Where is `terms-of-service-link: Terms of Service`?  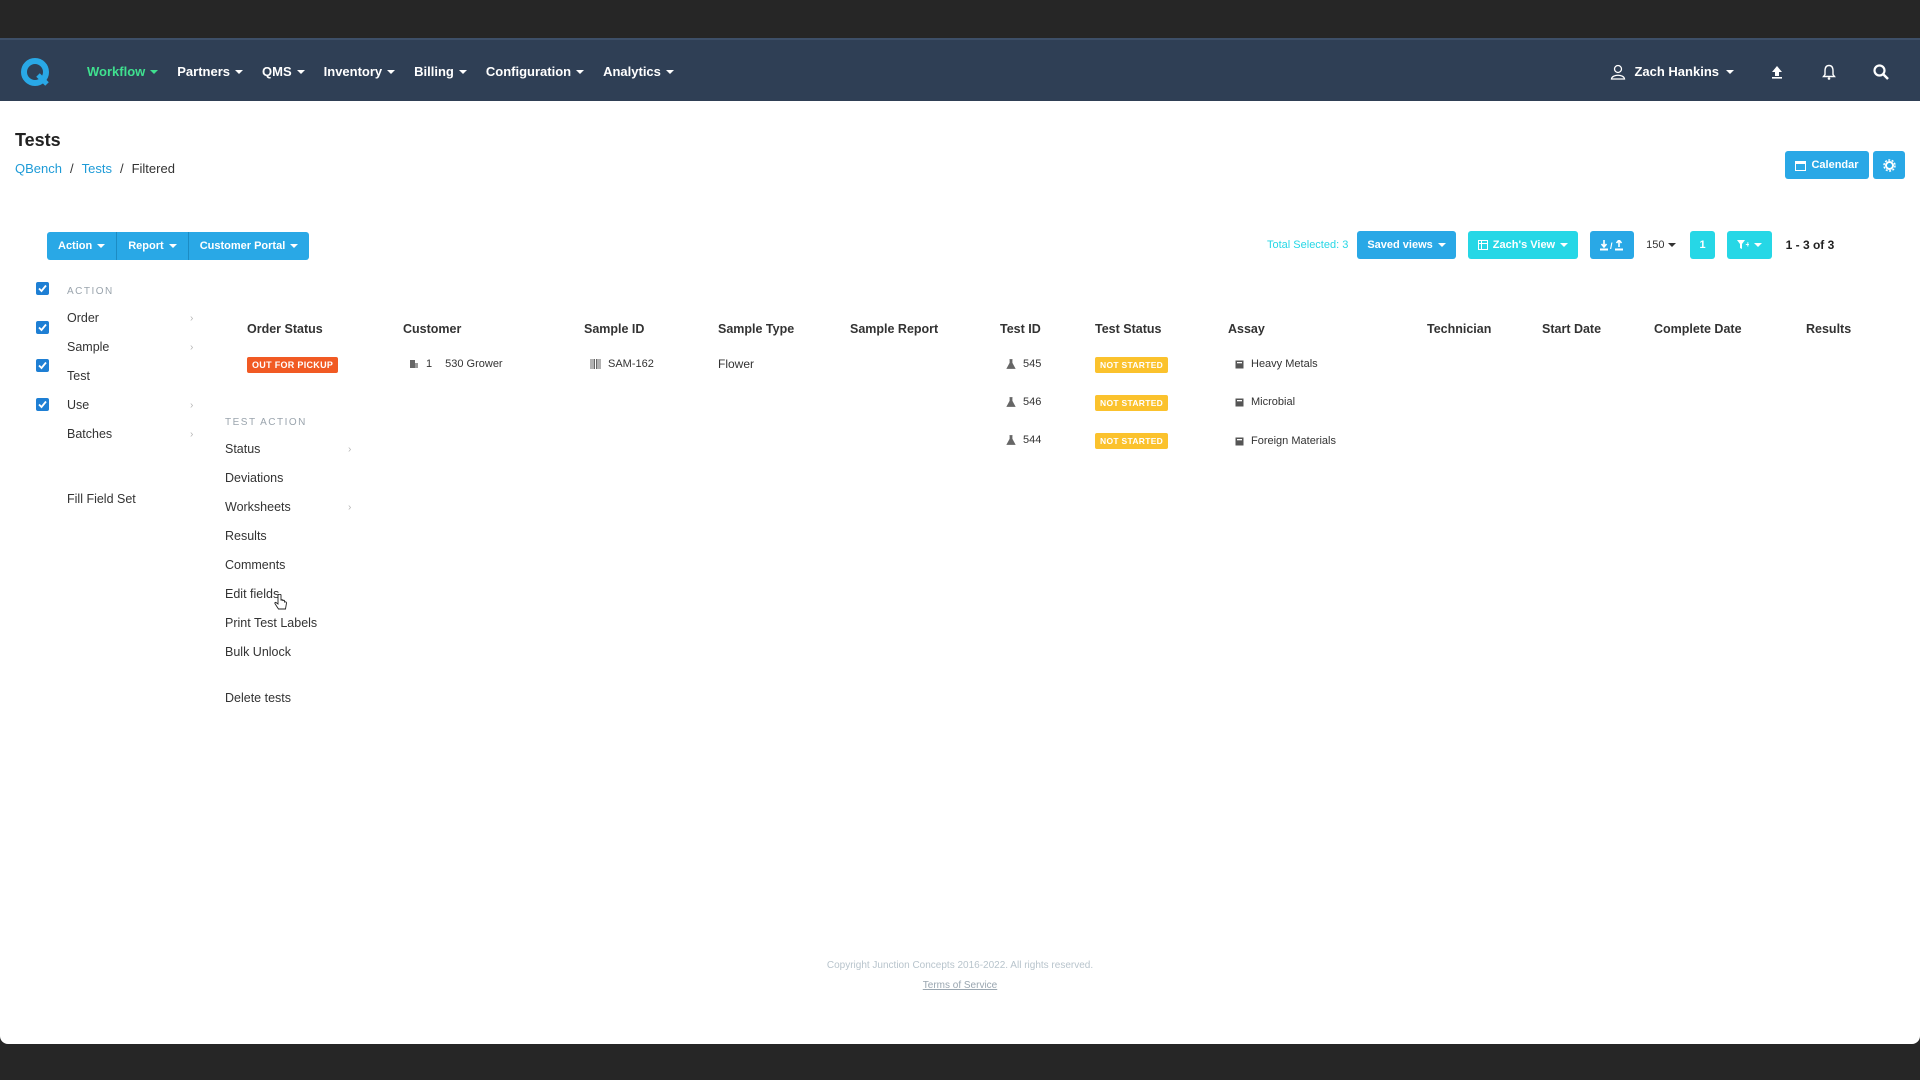
terms-of-service-link: Terms of Service is located at coordinates (960, 985).